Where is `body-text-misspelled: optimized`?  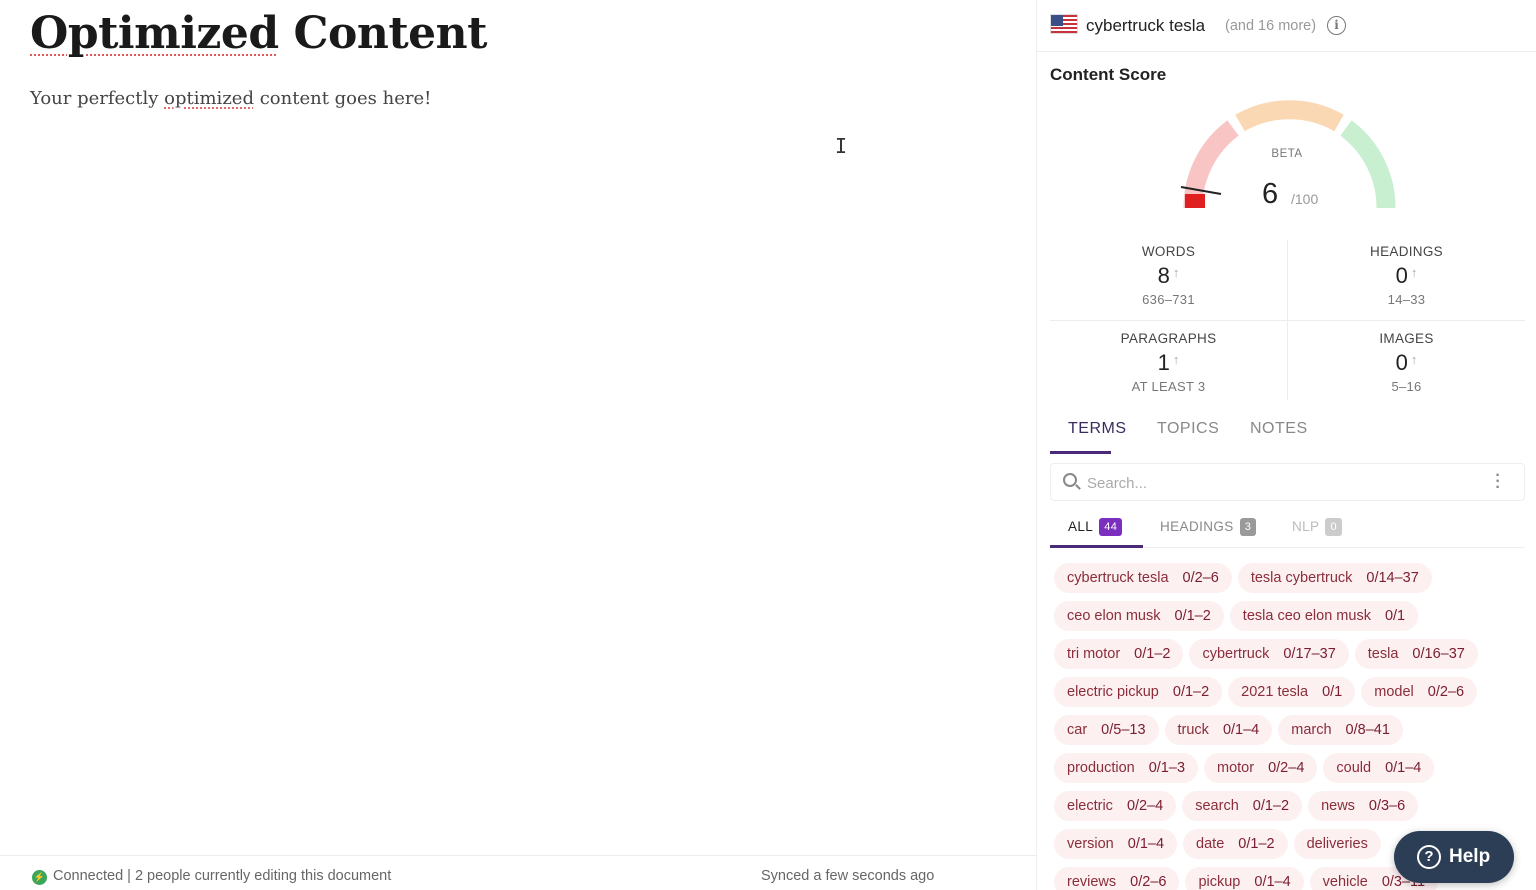 body-text-misspelled: optimized is located at coordinates (209, 98).